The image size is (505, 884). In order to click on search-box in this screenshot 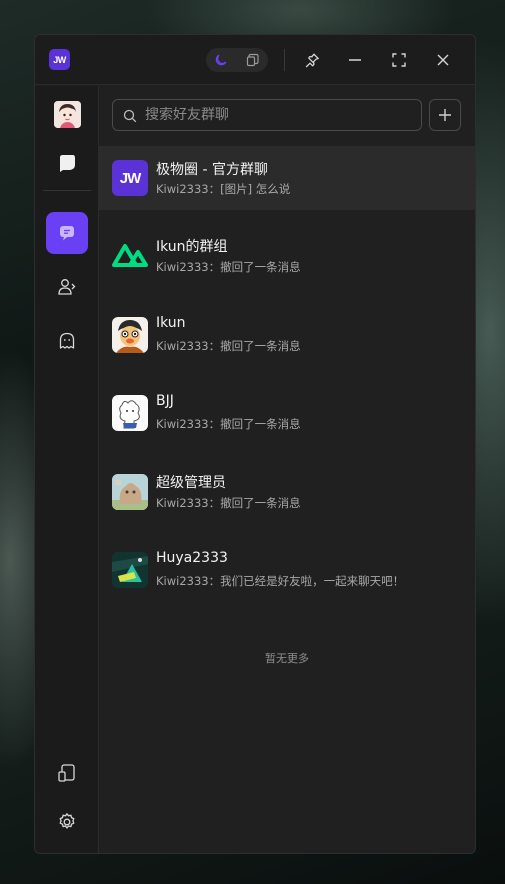, I will do `click(267, 115)`.